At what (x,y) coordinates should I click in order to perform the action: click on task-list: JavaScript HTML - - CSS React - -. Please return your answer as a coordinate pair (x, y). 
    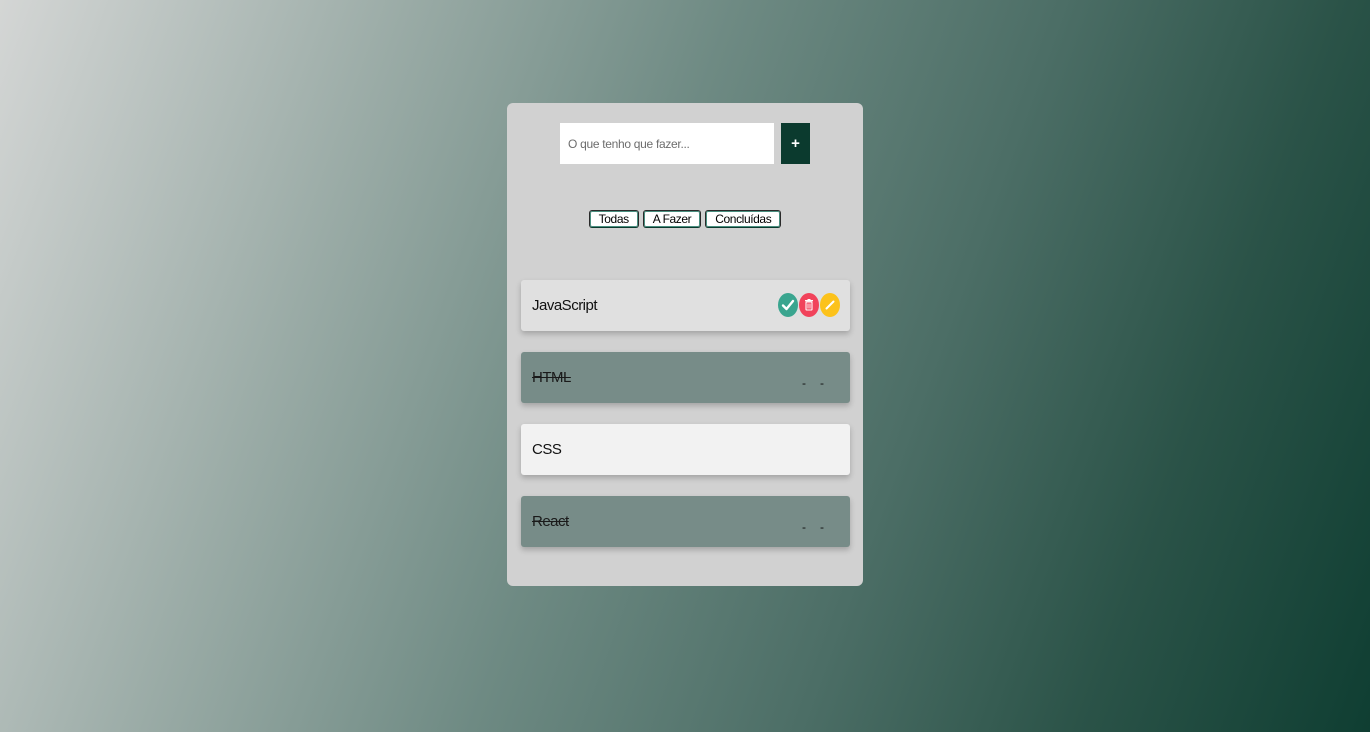
    Looking at the image, I should click on (685, 424).